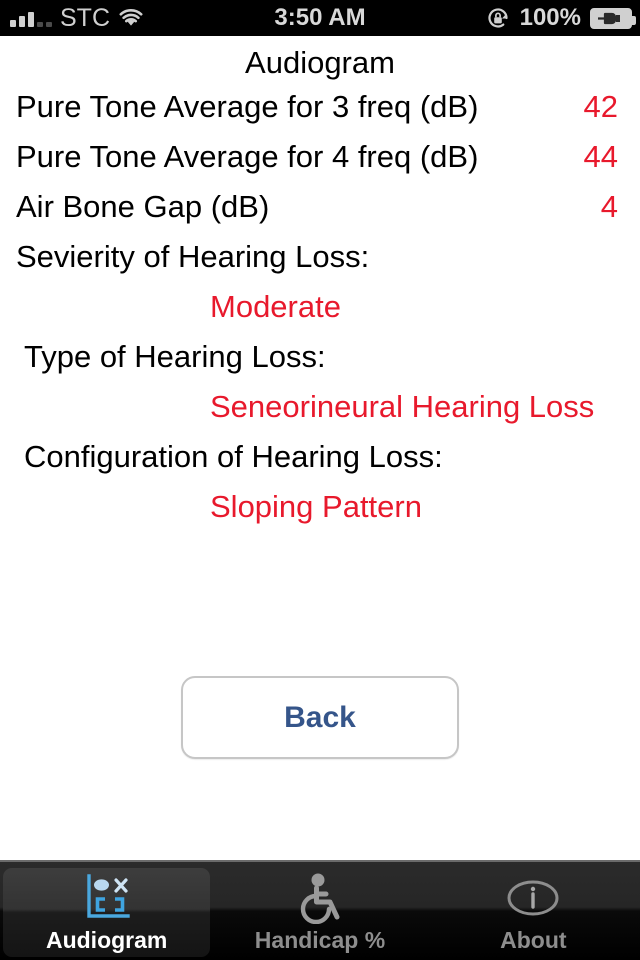 The image size is (640, 960). Describe the element at coordinates (600, 106) in the screenshot. I see `row-value: 42` at that location.